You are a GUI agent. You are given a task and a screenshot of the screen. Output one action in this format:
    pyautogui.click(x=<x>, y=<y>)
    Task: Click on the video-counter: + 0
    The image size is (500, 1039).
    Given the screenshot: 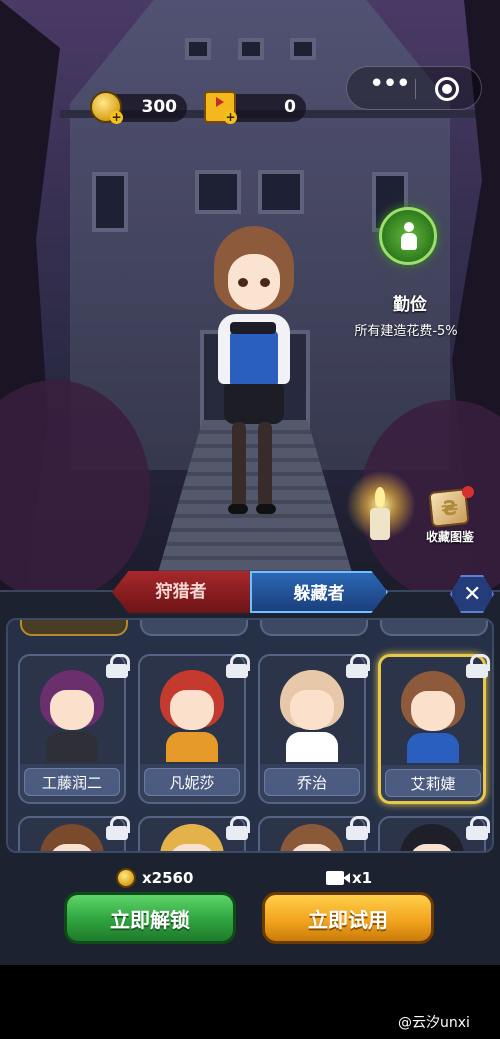 What is the action you would take?
    pyautogui.click(x=255, y=107)
    